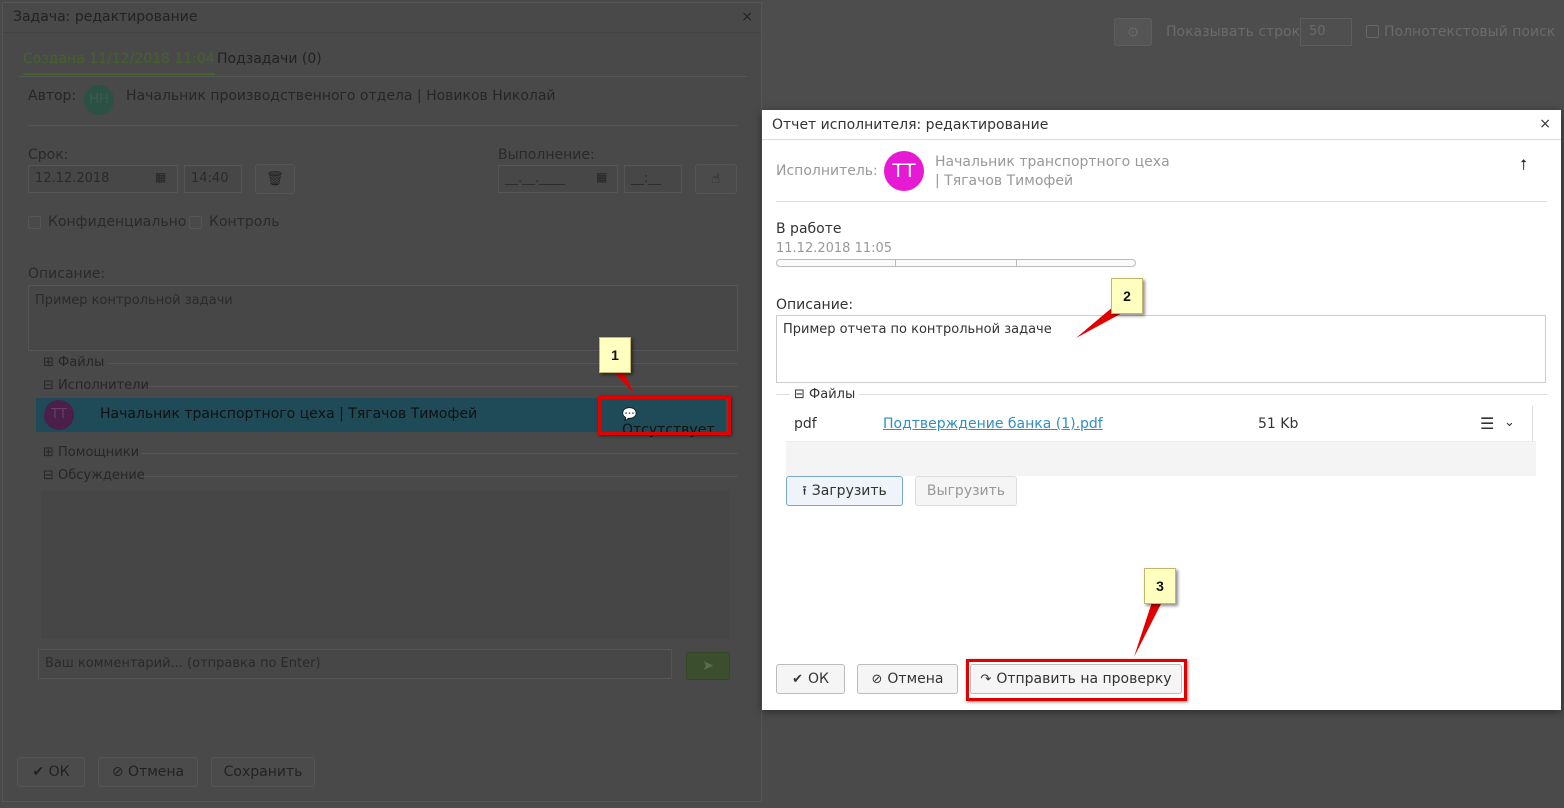  Describe the element at coordinates (1127, 296) in the screenshot. I see `callout-2: 2` at that location.